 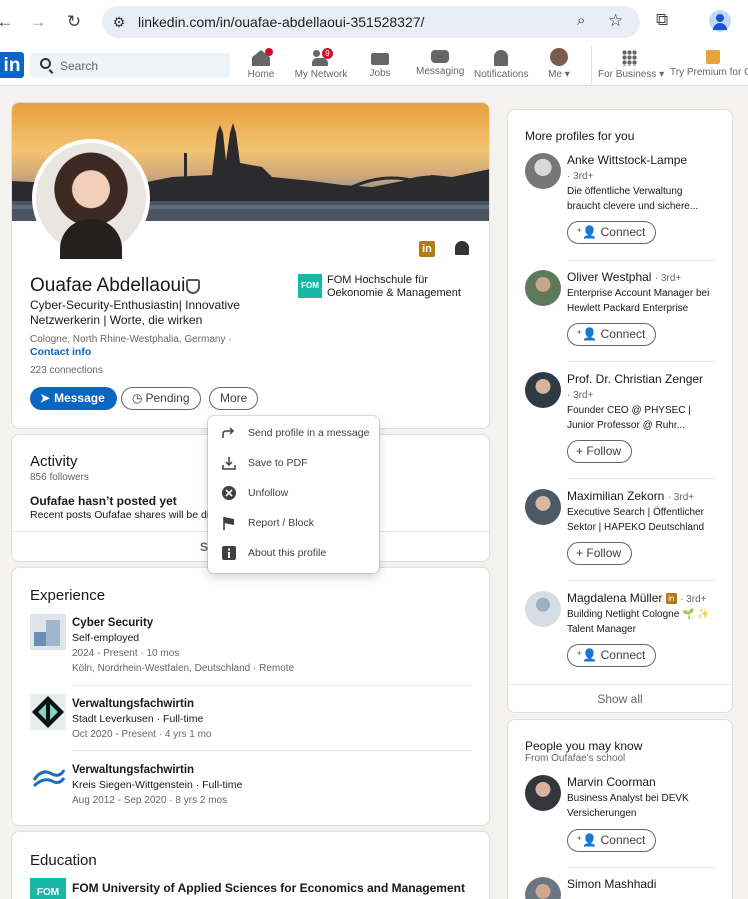 I want to click on pending-button: ◷ Pending, so click(x=161, y=398).